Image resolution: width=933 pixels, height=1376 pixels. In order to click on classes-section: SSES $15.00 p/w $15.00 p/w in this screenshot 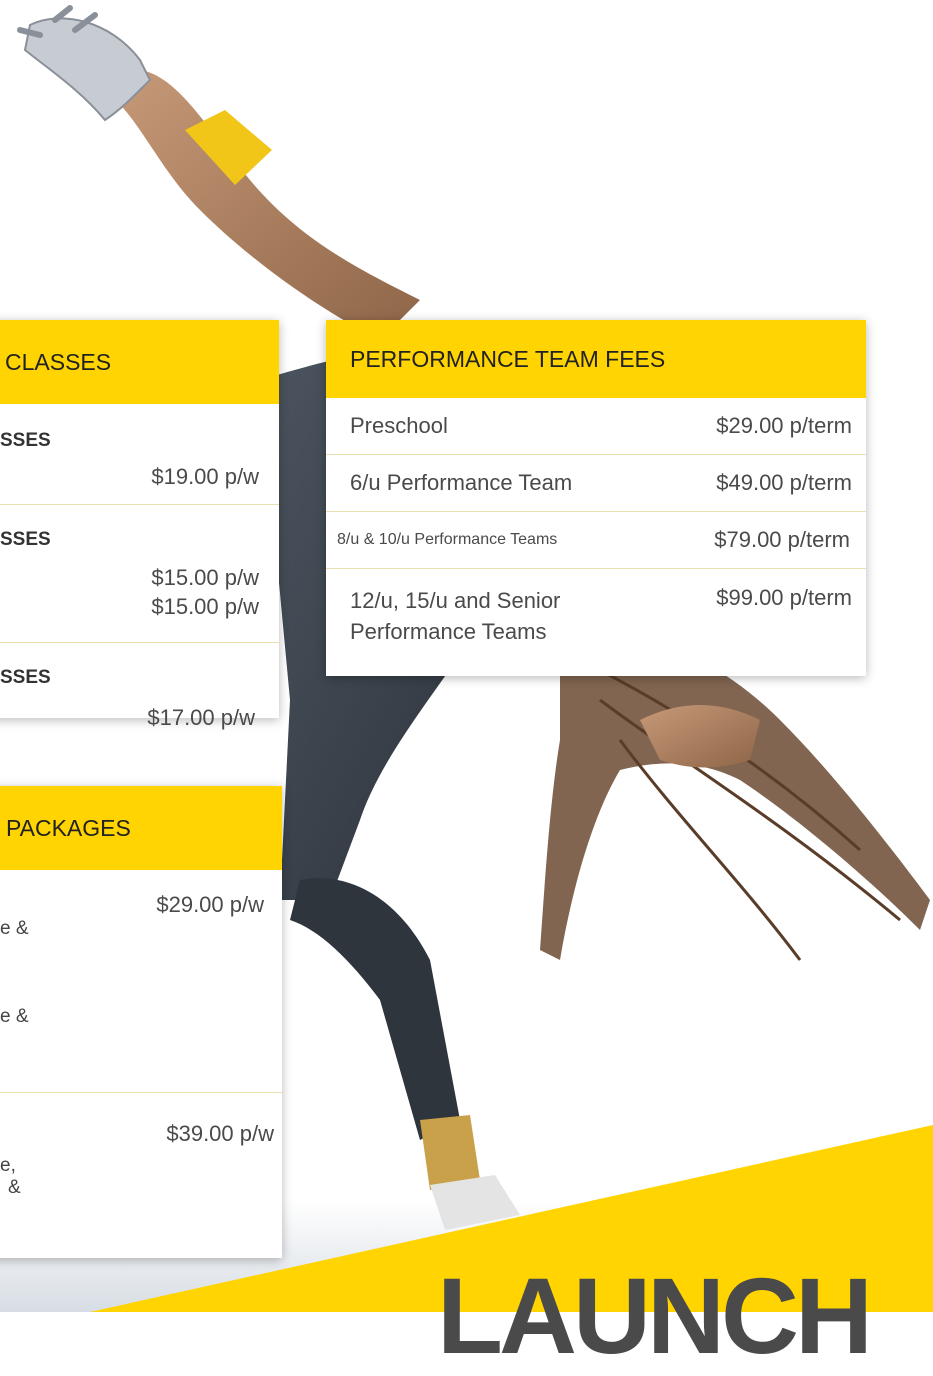, I will do `click(139, 574)`.